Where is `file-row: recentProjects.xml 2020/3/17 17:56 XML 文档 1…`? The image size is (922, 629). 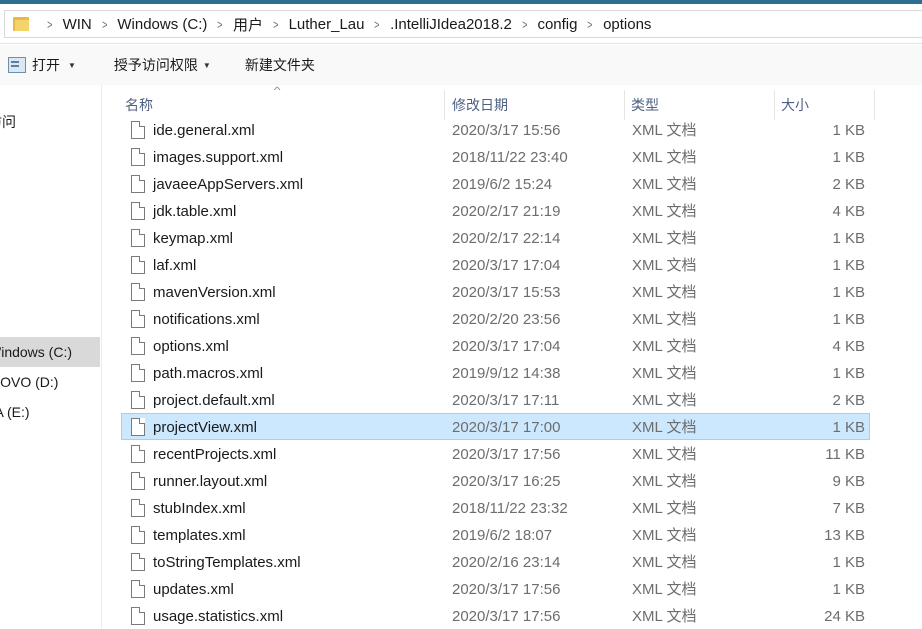 file-row: recentProjects.xml 2020/3/17 17:56 XML 文档 1… is located at coordinates (495, 453).